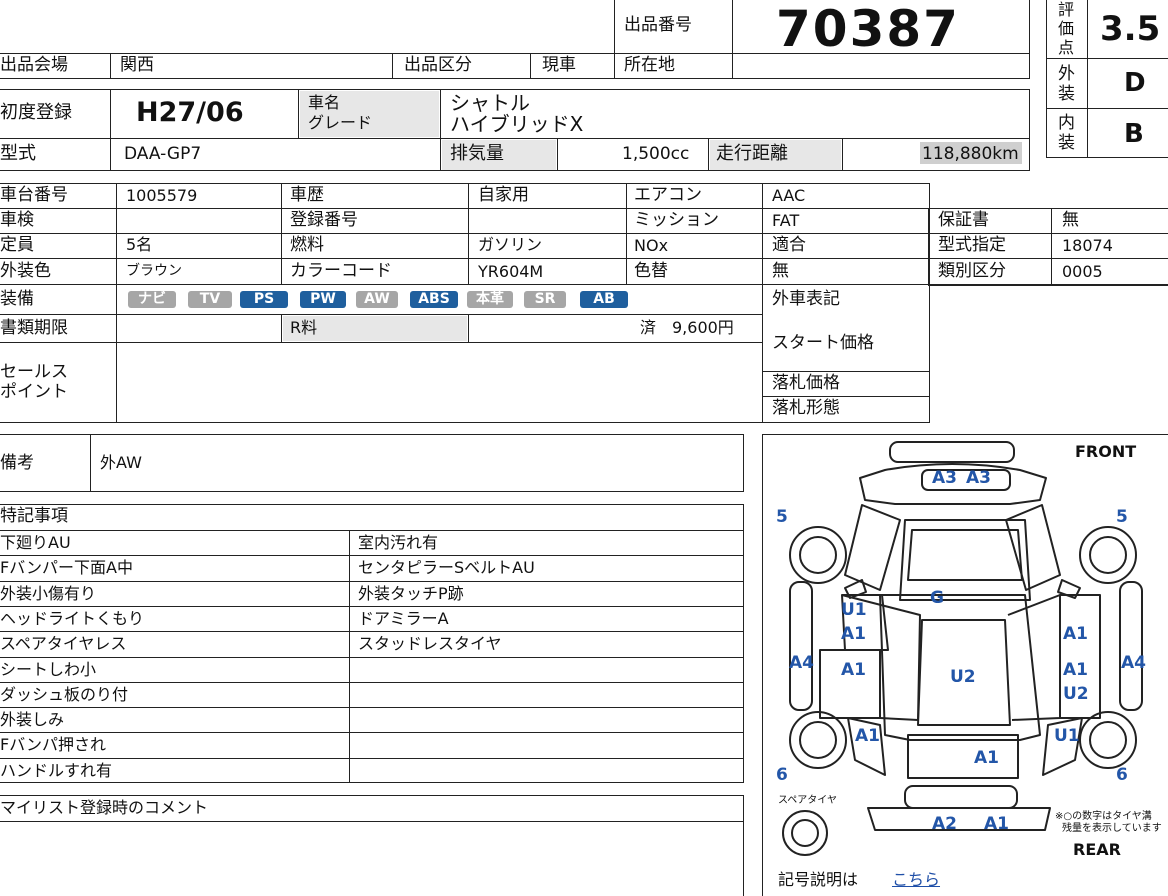 The image size is (1168, 896). I want to click on legend-link: こちら, so click(916, 880).